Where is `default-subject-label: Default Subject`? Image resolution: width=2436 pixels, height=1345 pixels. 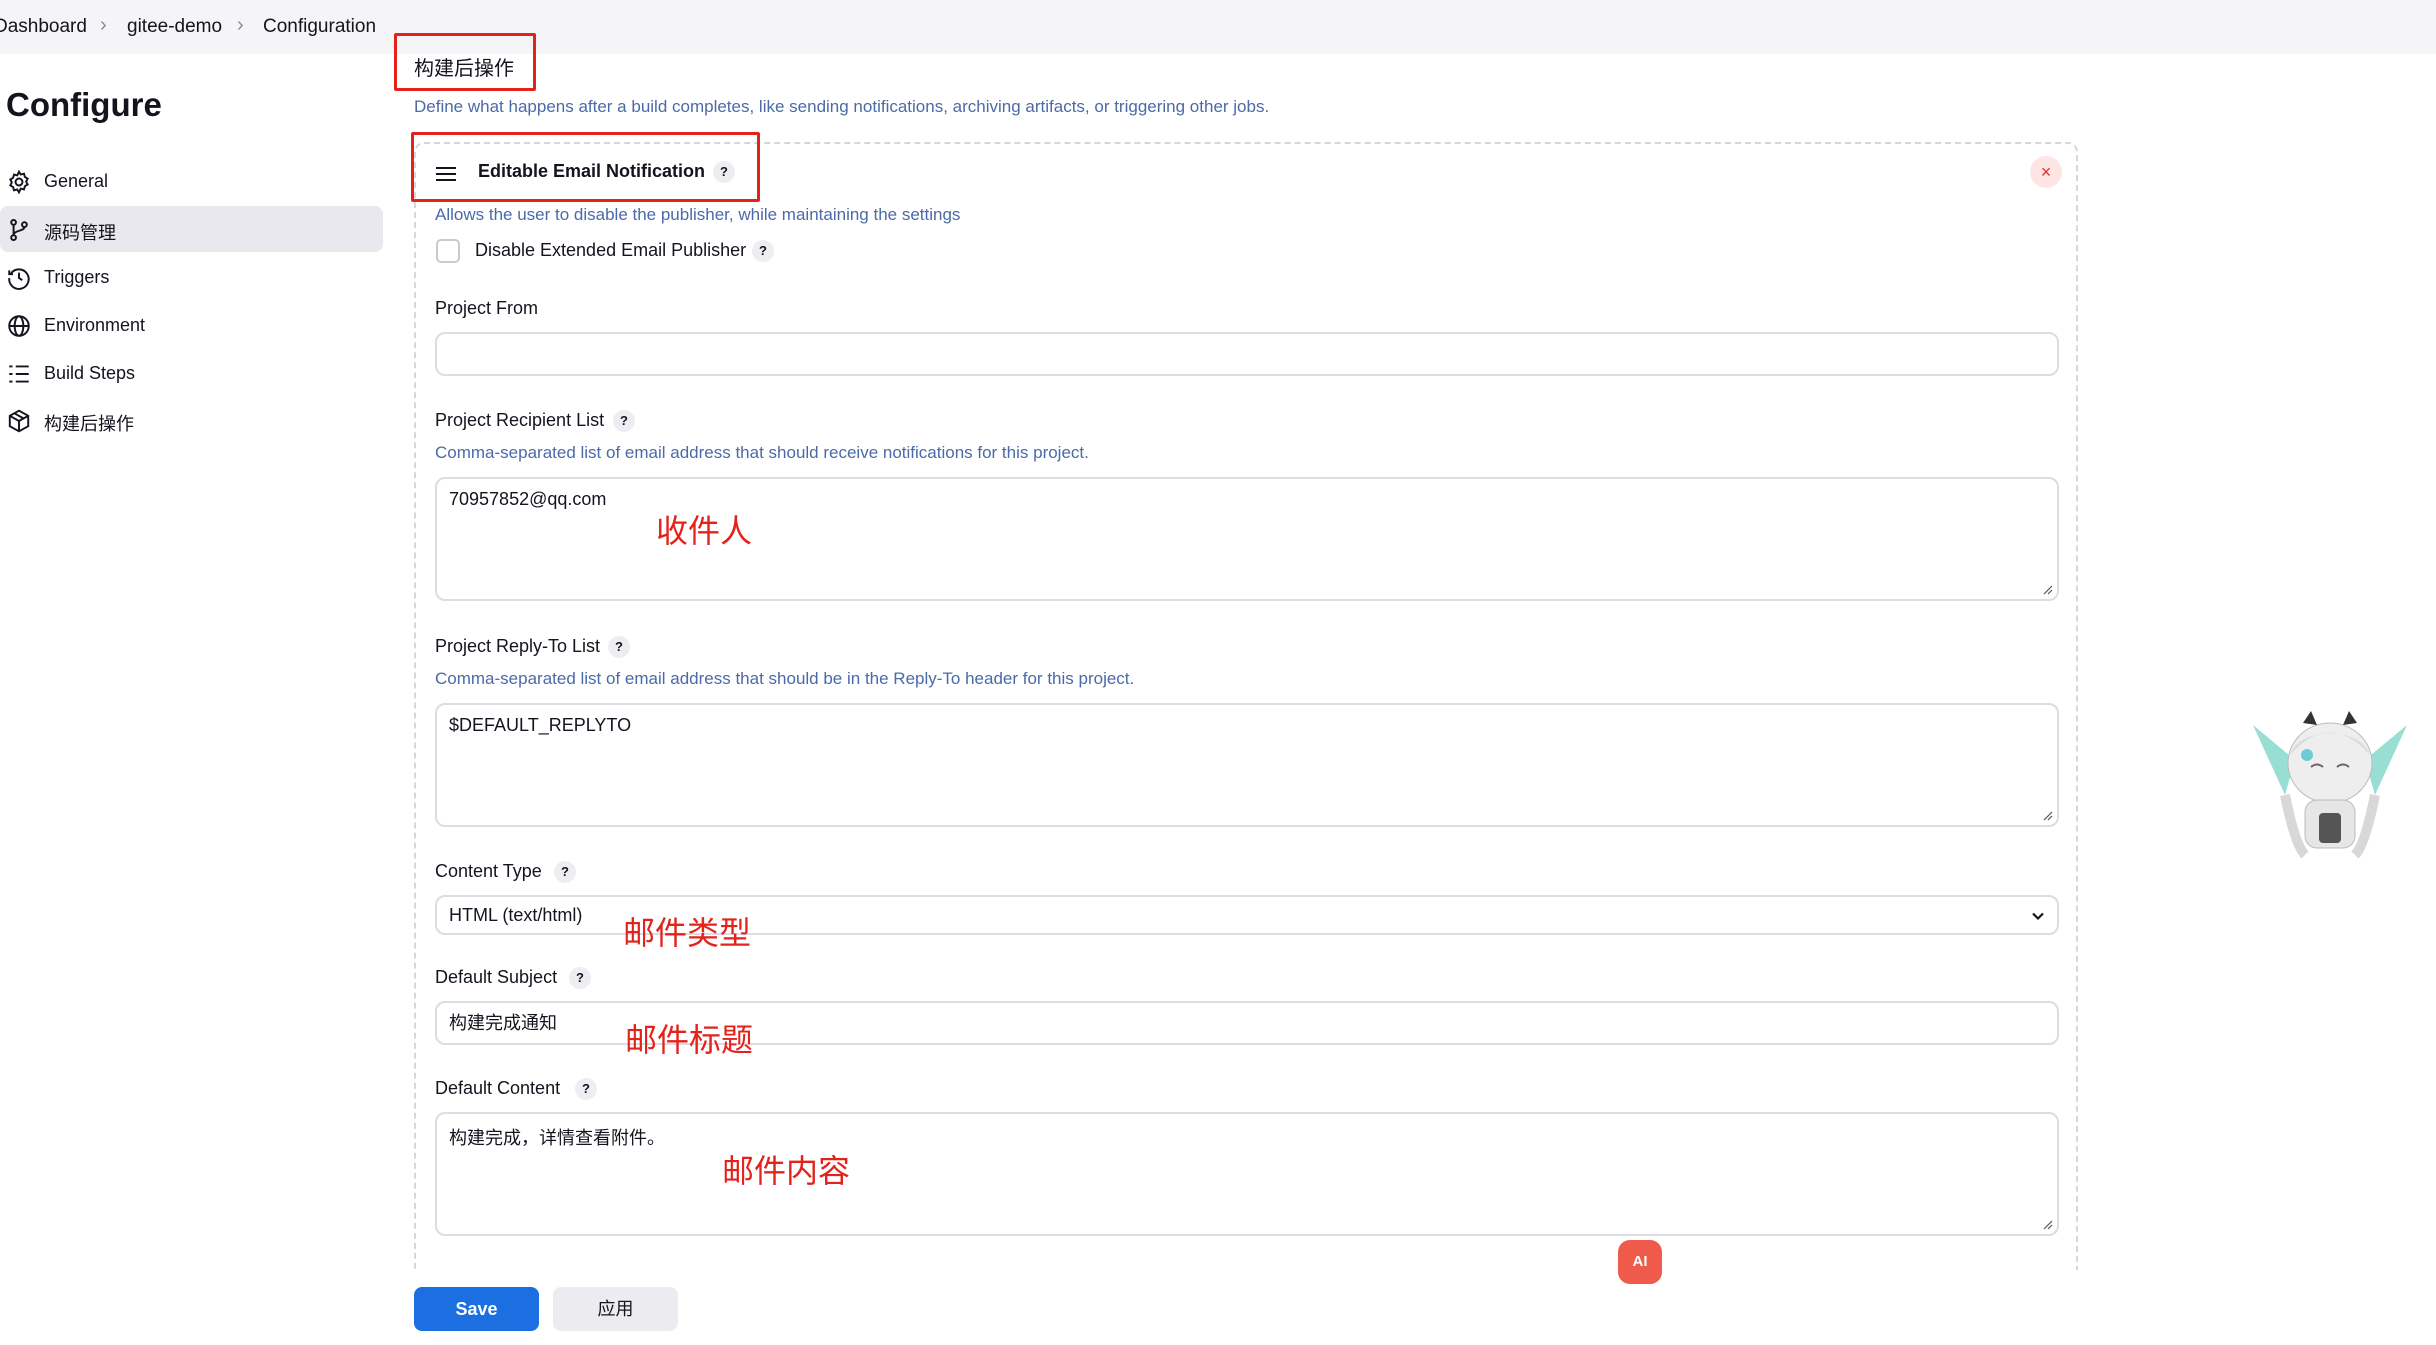
default-subject-label: Default Subject is located at coordinates (496, 977).